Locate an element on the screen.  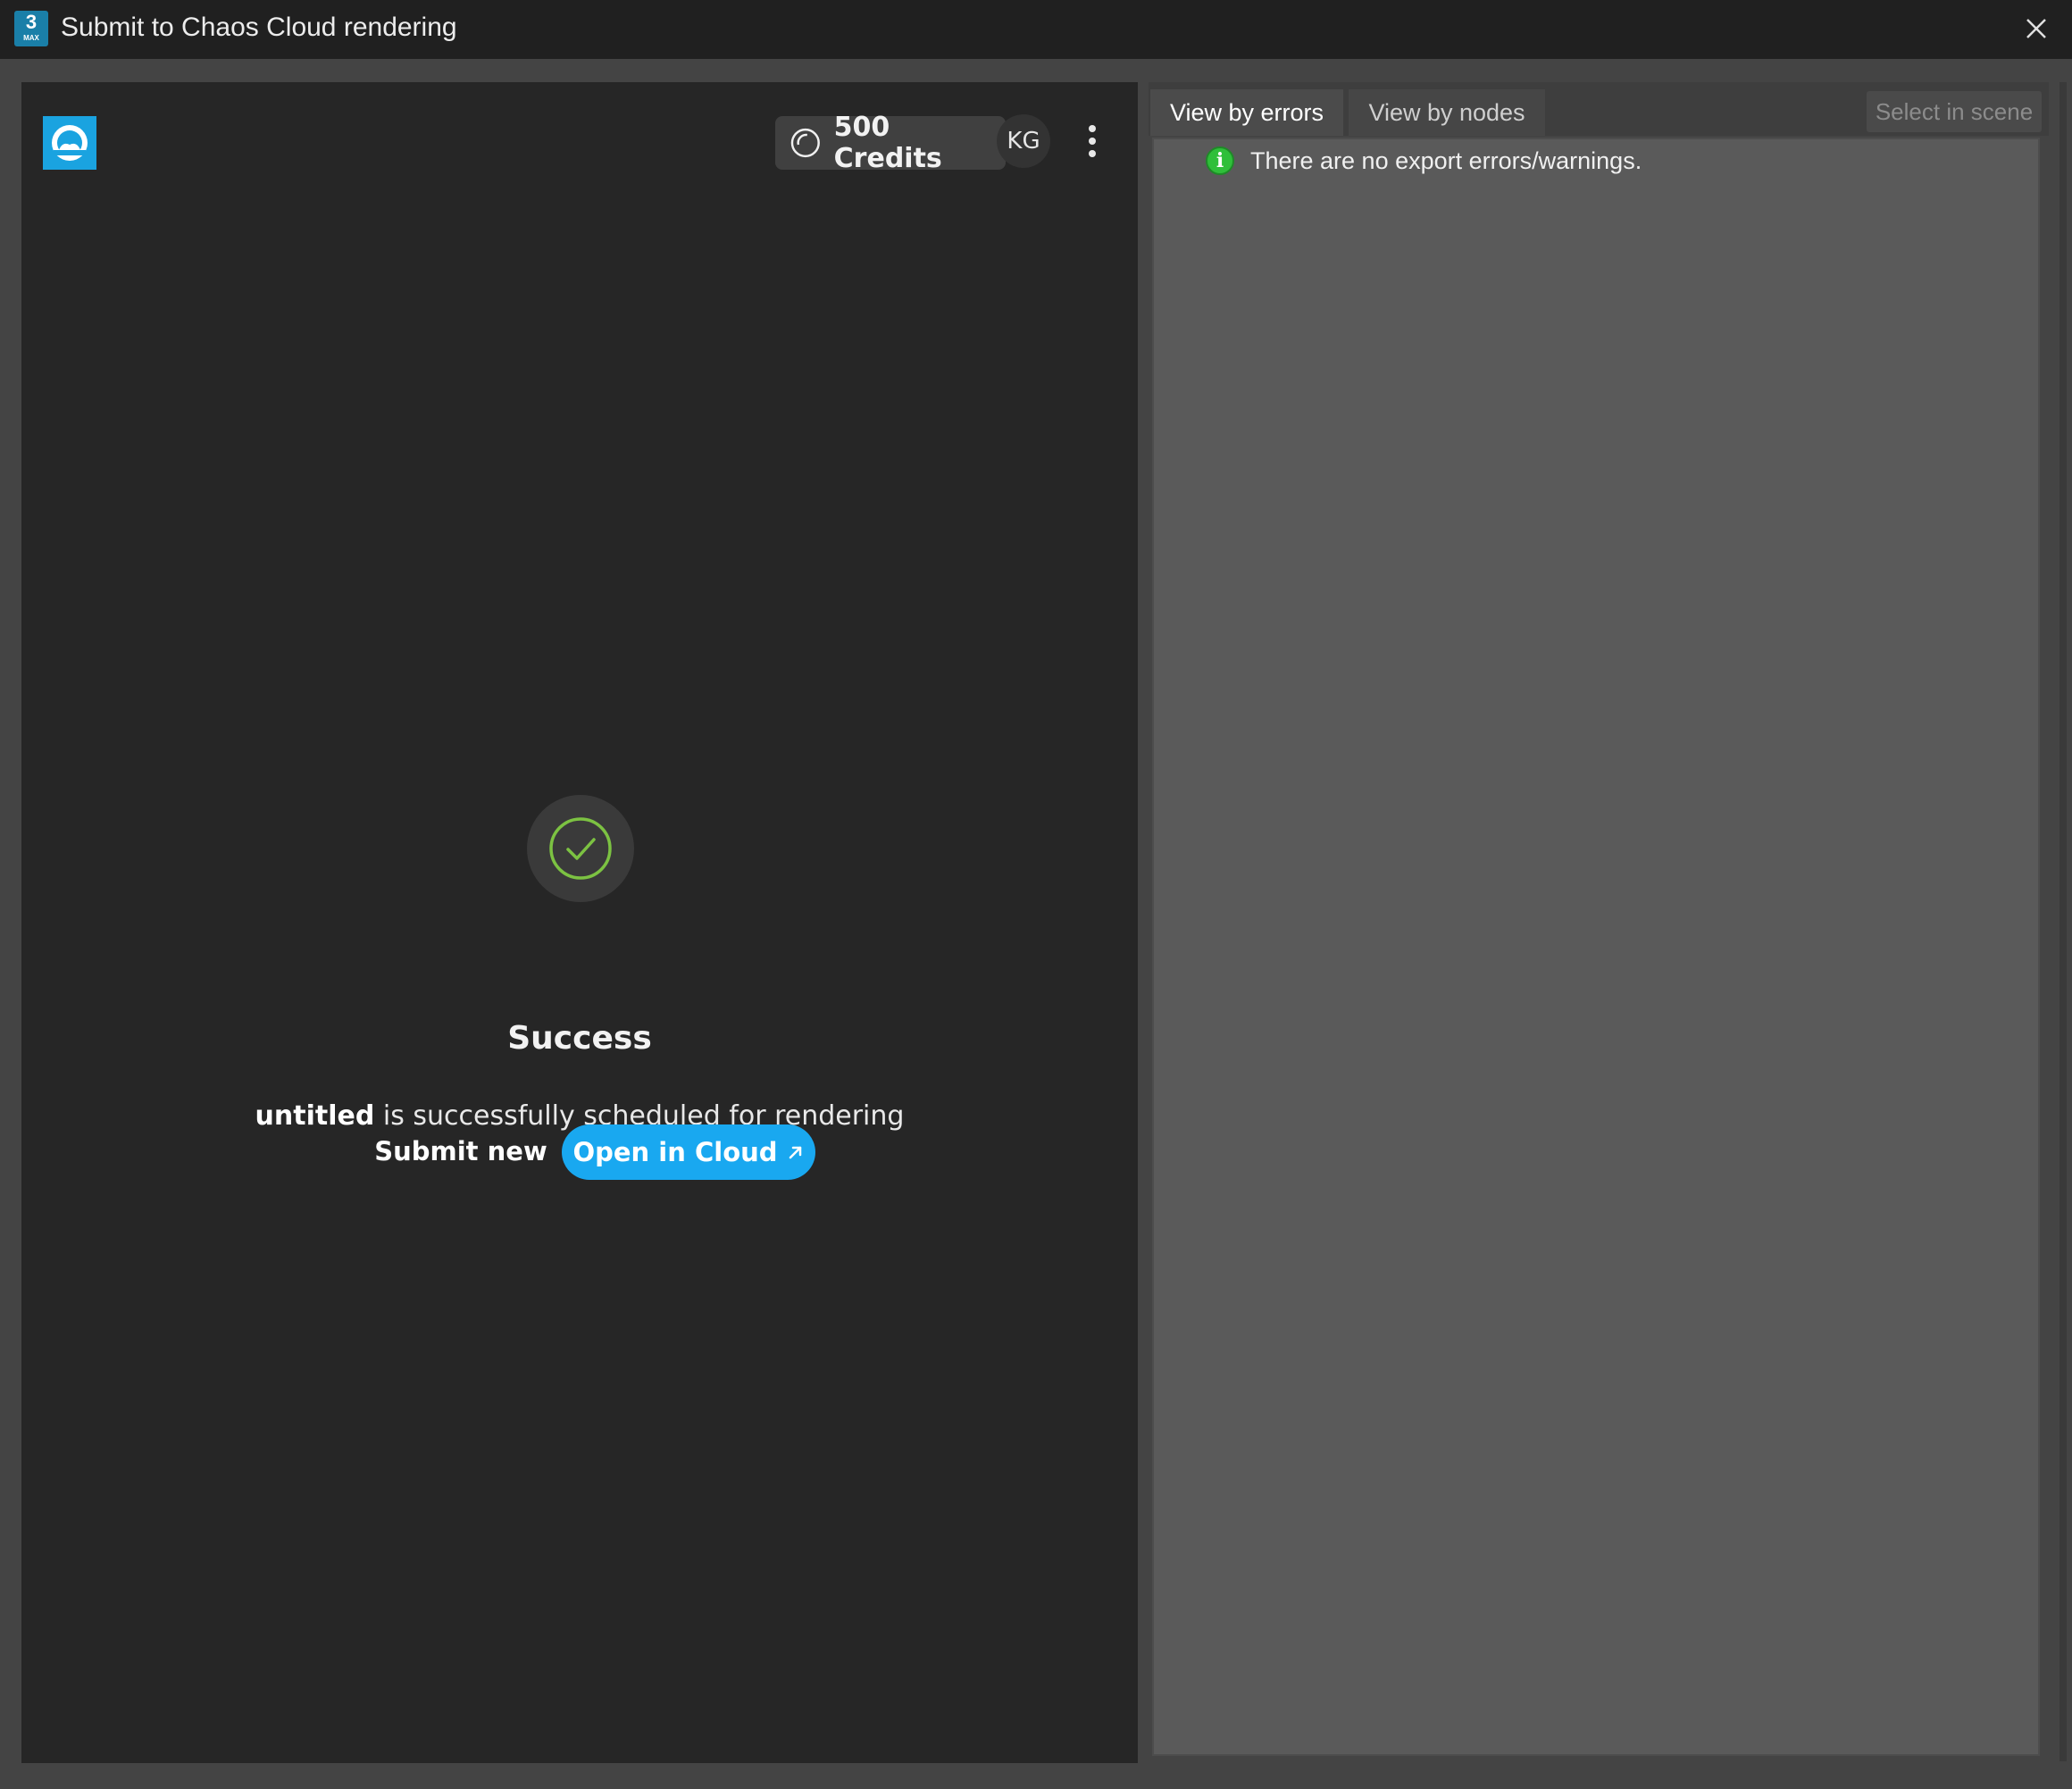
credits-badge: 500 Credits is located at coordinates (890, 143).